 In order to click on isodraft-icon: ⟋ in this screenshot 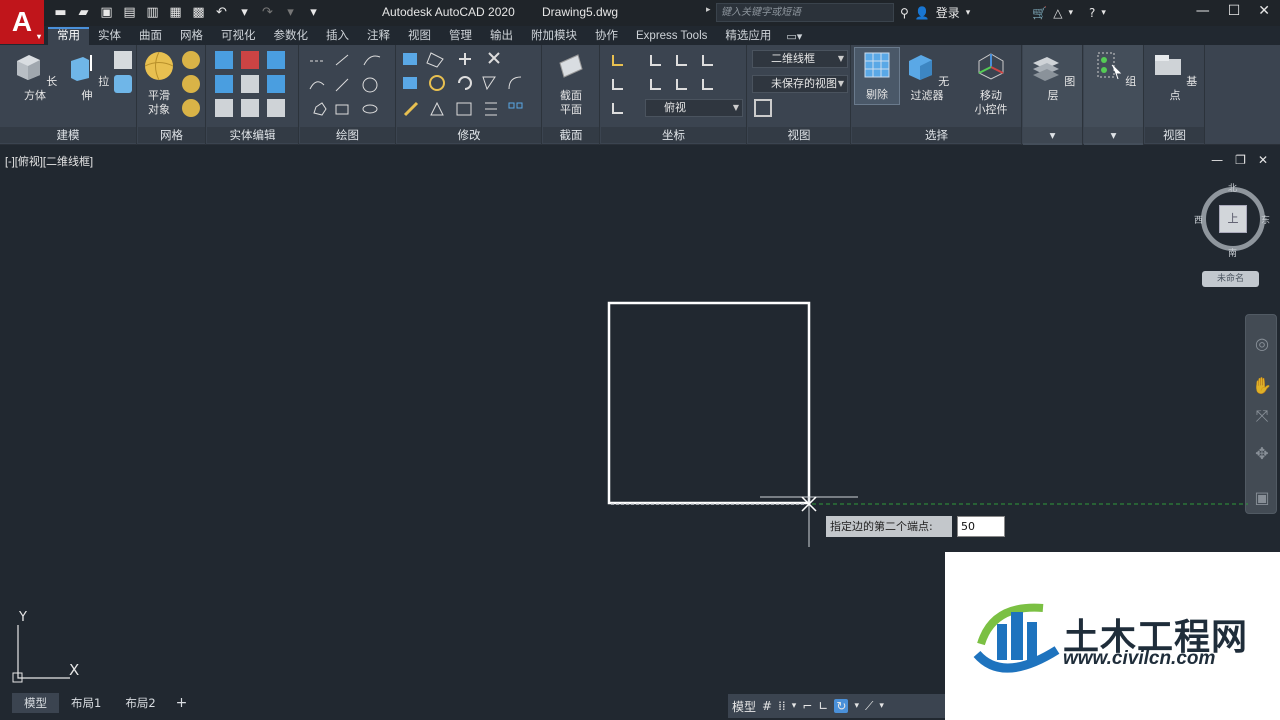, I will do `click(869, 706)`.